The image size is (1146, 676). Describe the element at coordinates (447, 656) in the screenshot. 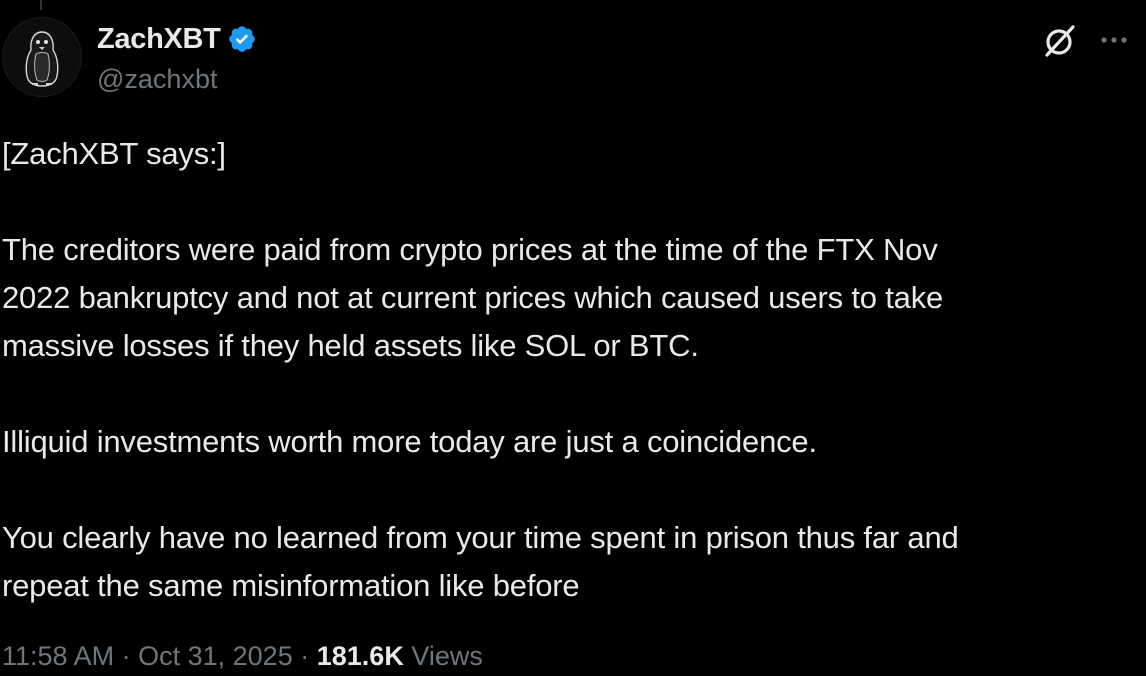

I see `views-label: Views` at that location.